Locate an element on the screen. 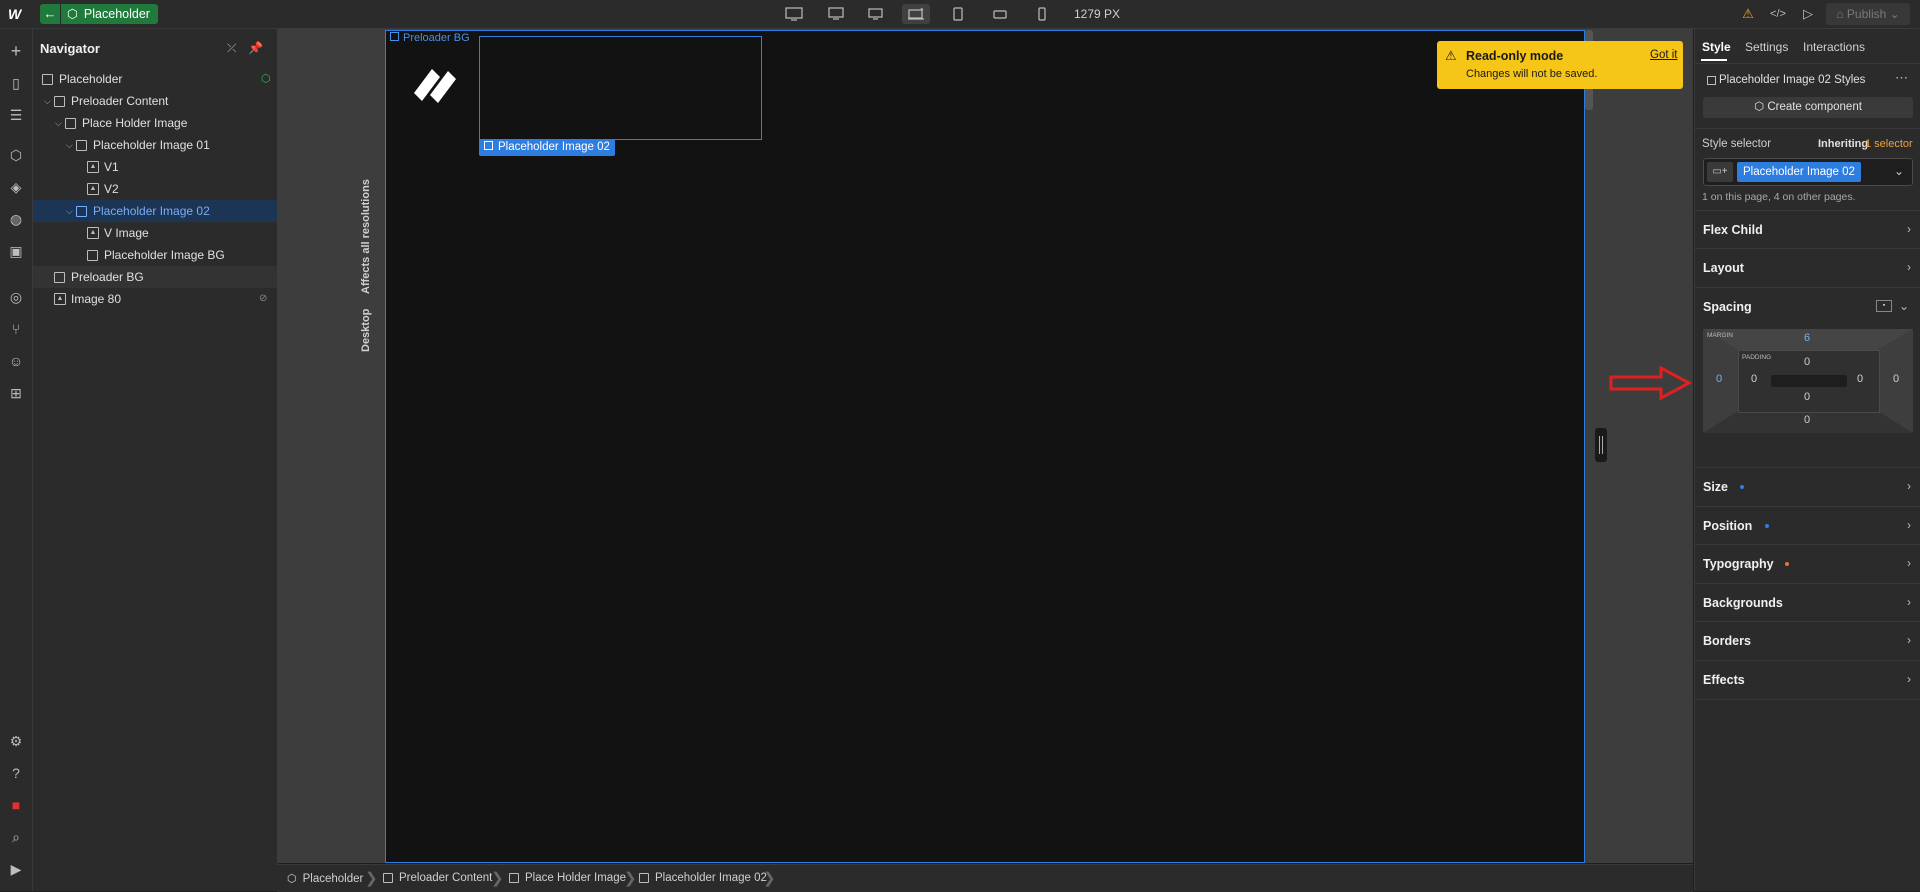 This screenshot has height=892, width=1920. pin-icon: 📌 is located at coordinates (255, 48).